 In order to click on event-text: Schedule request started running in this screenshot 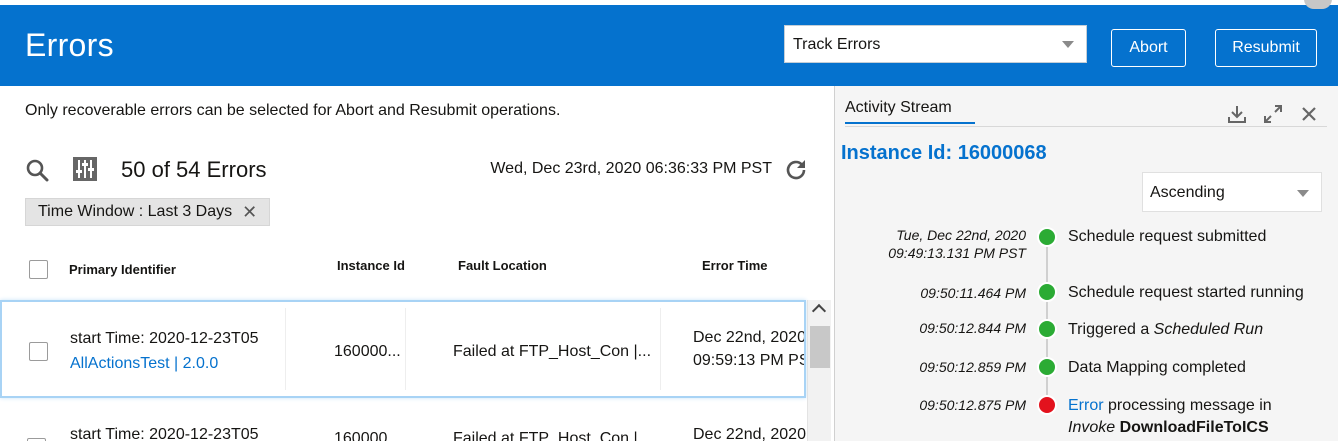, I will do `click(1186, 292)`.